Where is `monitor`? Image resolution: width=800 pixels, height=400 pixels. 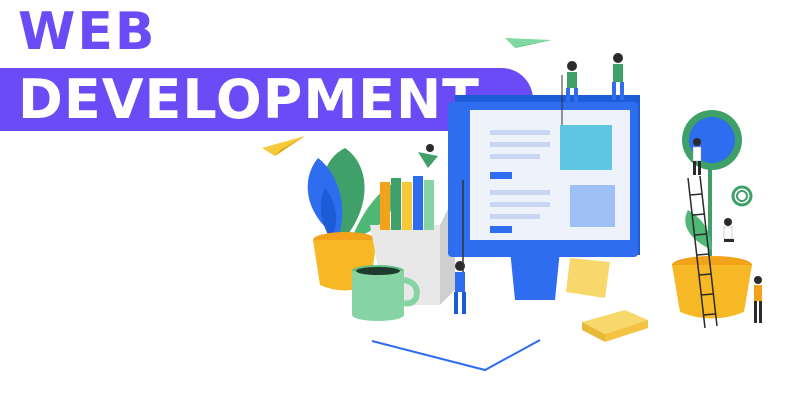 monitor is located at coordinates (544, 197).